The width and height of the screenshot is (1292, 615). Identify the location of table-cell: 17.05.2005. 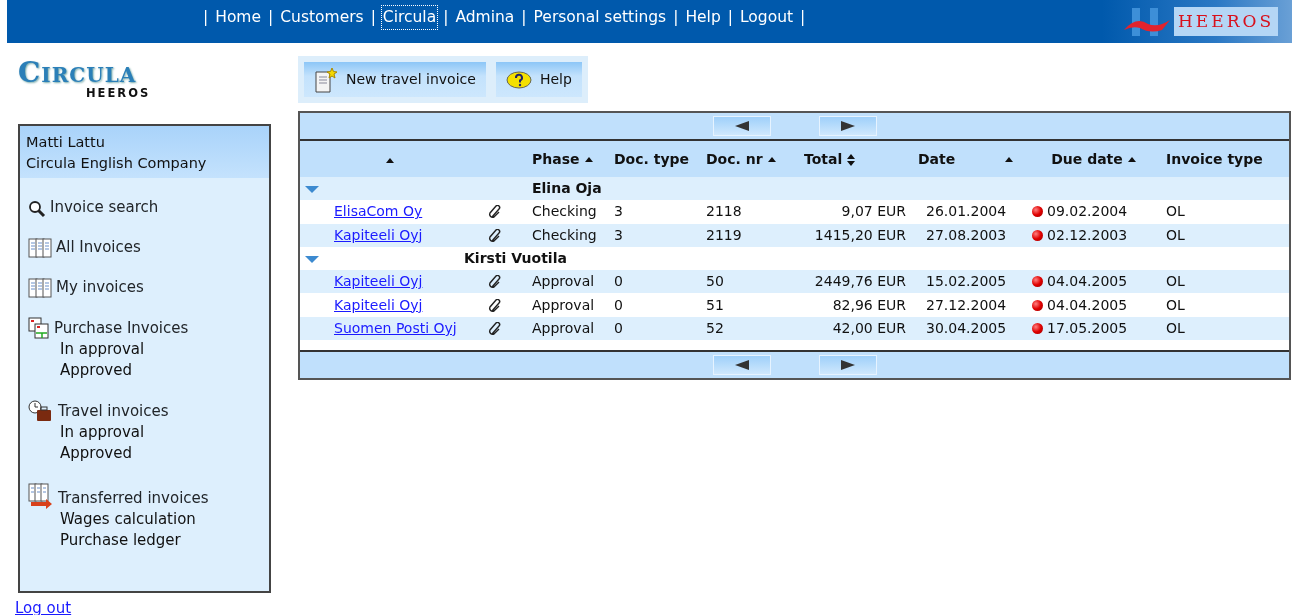
(1087, 327).